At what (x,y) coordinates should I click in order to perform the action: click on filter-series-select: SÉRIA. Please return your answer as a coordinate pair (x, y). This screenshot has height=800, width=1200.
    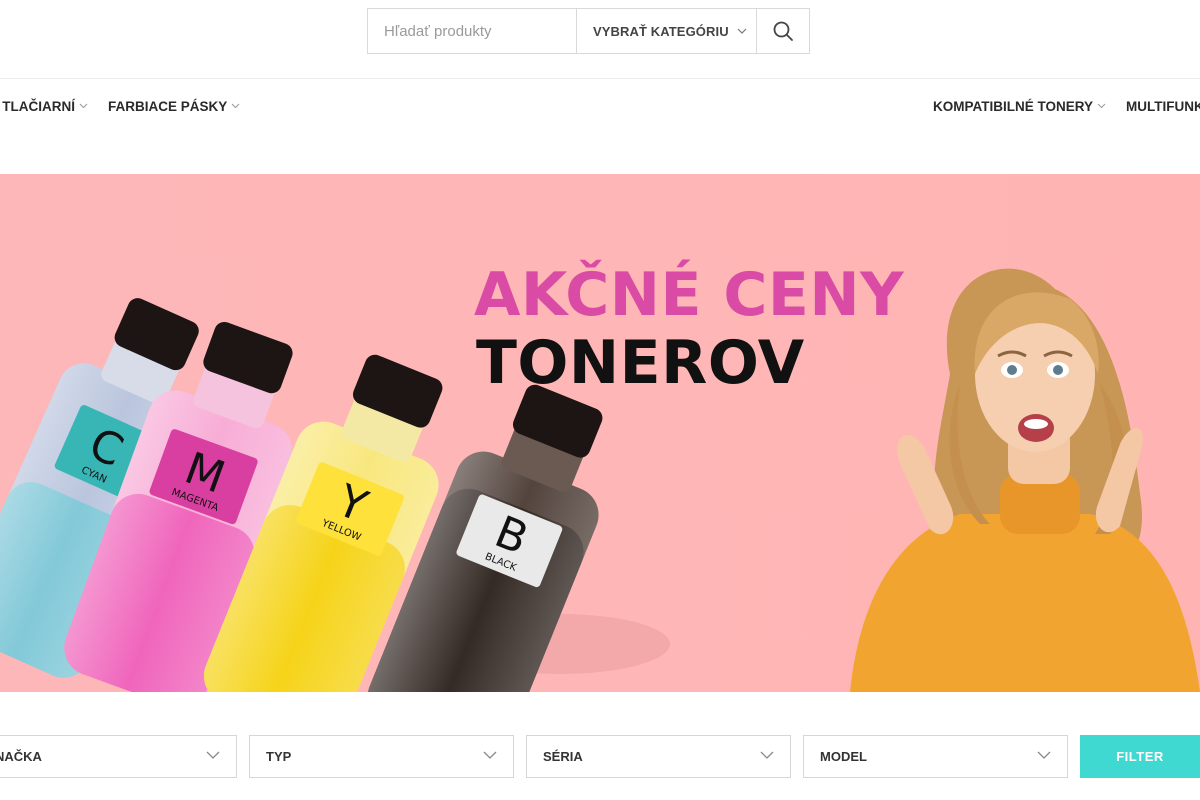
    Looking at the image, I should click on (658, 756).